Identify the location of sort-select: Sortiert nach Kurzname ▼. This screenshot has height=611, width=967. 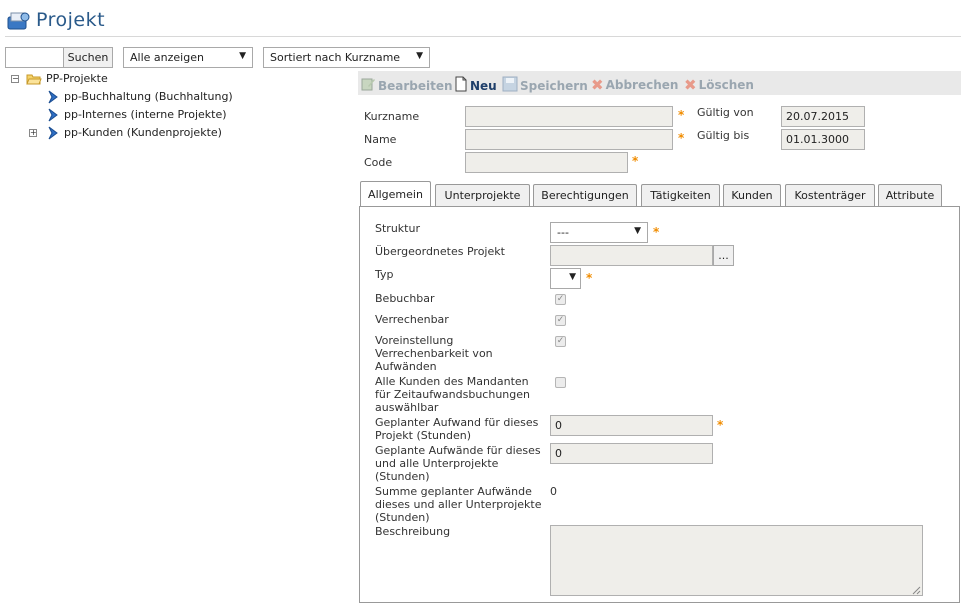
(346, 57).